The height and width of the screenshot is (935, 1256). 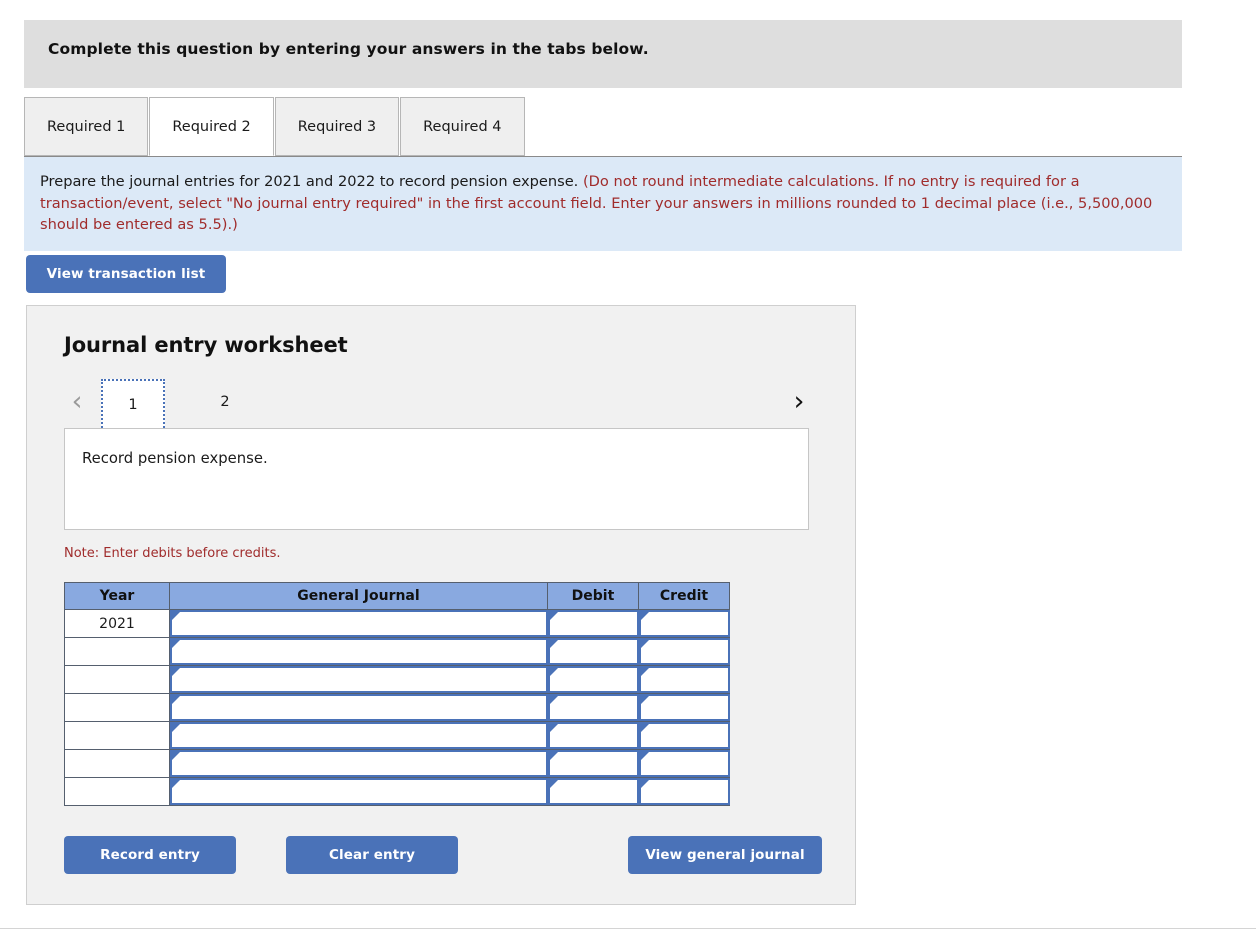 I want to click on table-row: 2021, so click(x=397, y=623).